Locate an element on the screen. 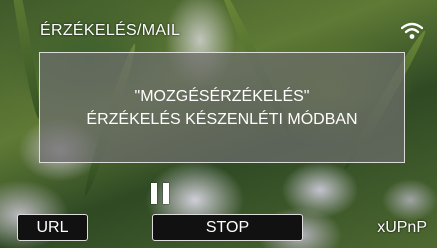 The image size is (437, 248). url-button: URL is located at coordinates (52, 227).